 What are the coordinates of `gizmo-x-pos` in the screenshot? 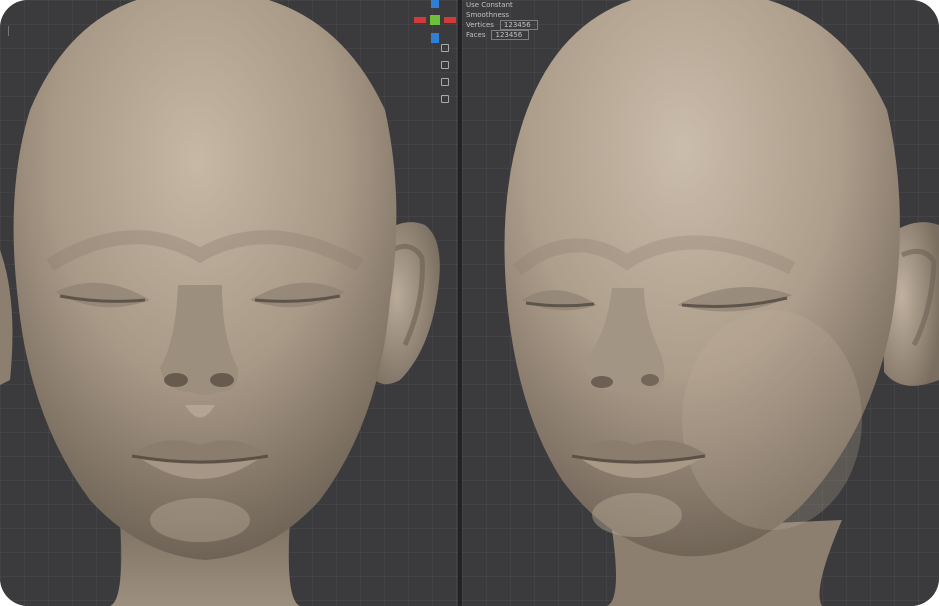 It's located at (450, 20).